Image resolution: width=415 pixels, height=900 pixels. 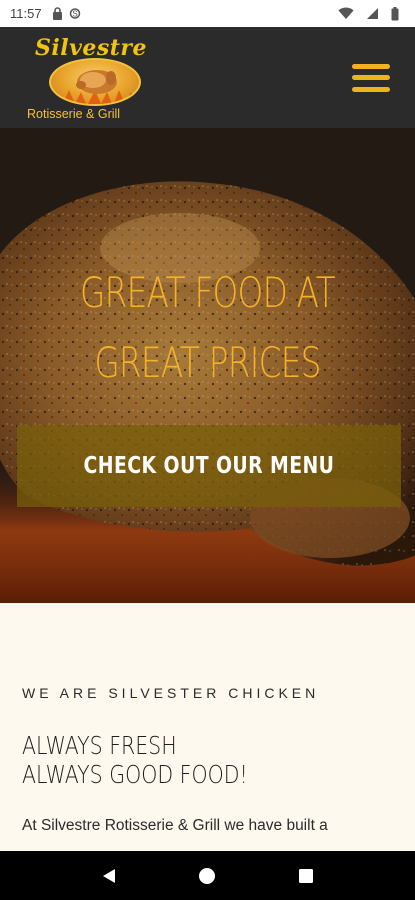 I want to click on section-headline: ALWAYS FRESH ALWAYS GOOD FOOD!, so click(x=174, y=760).